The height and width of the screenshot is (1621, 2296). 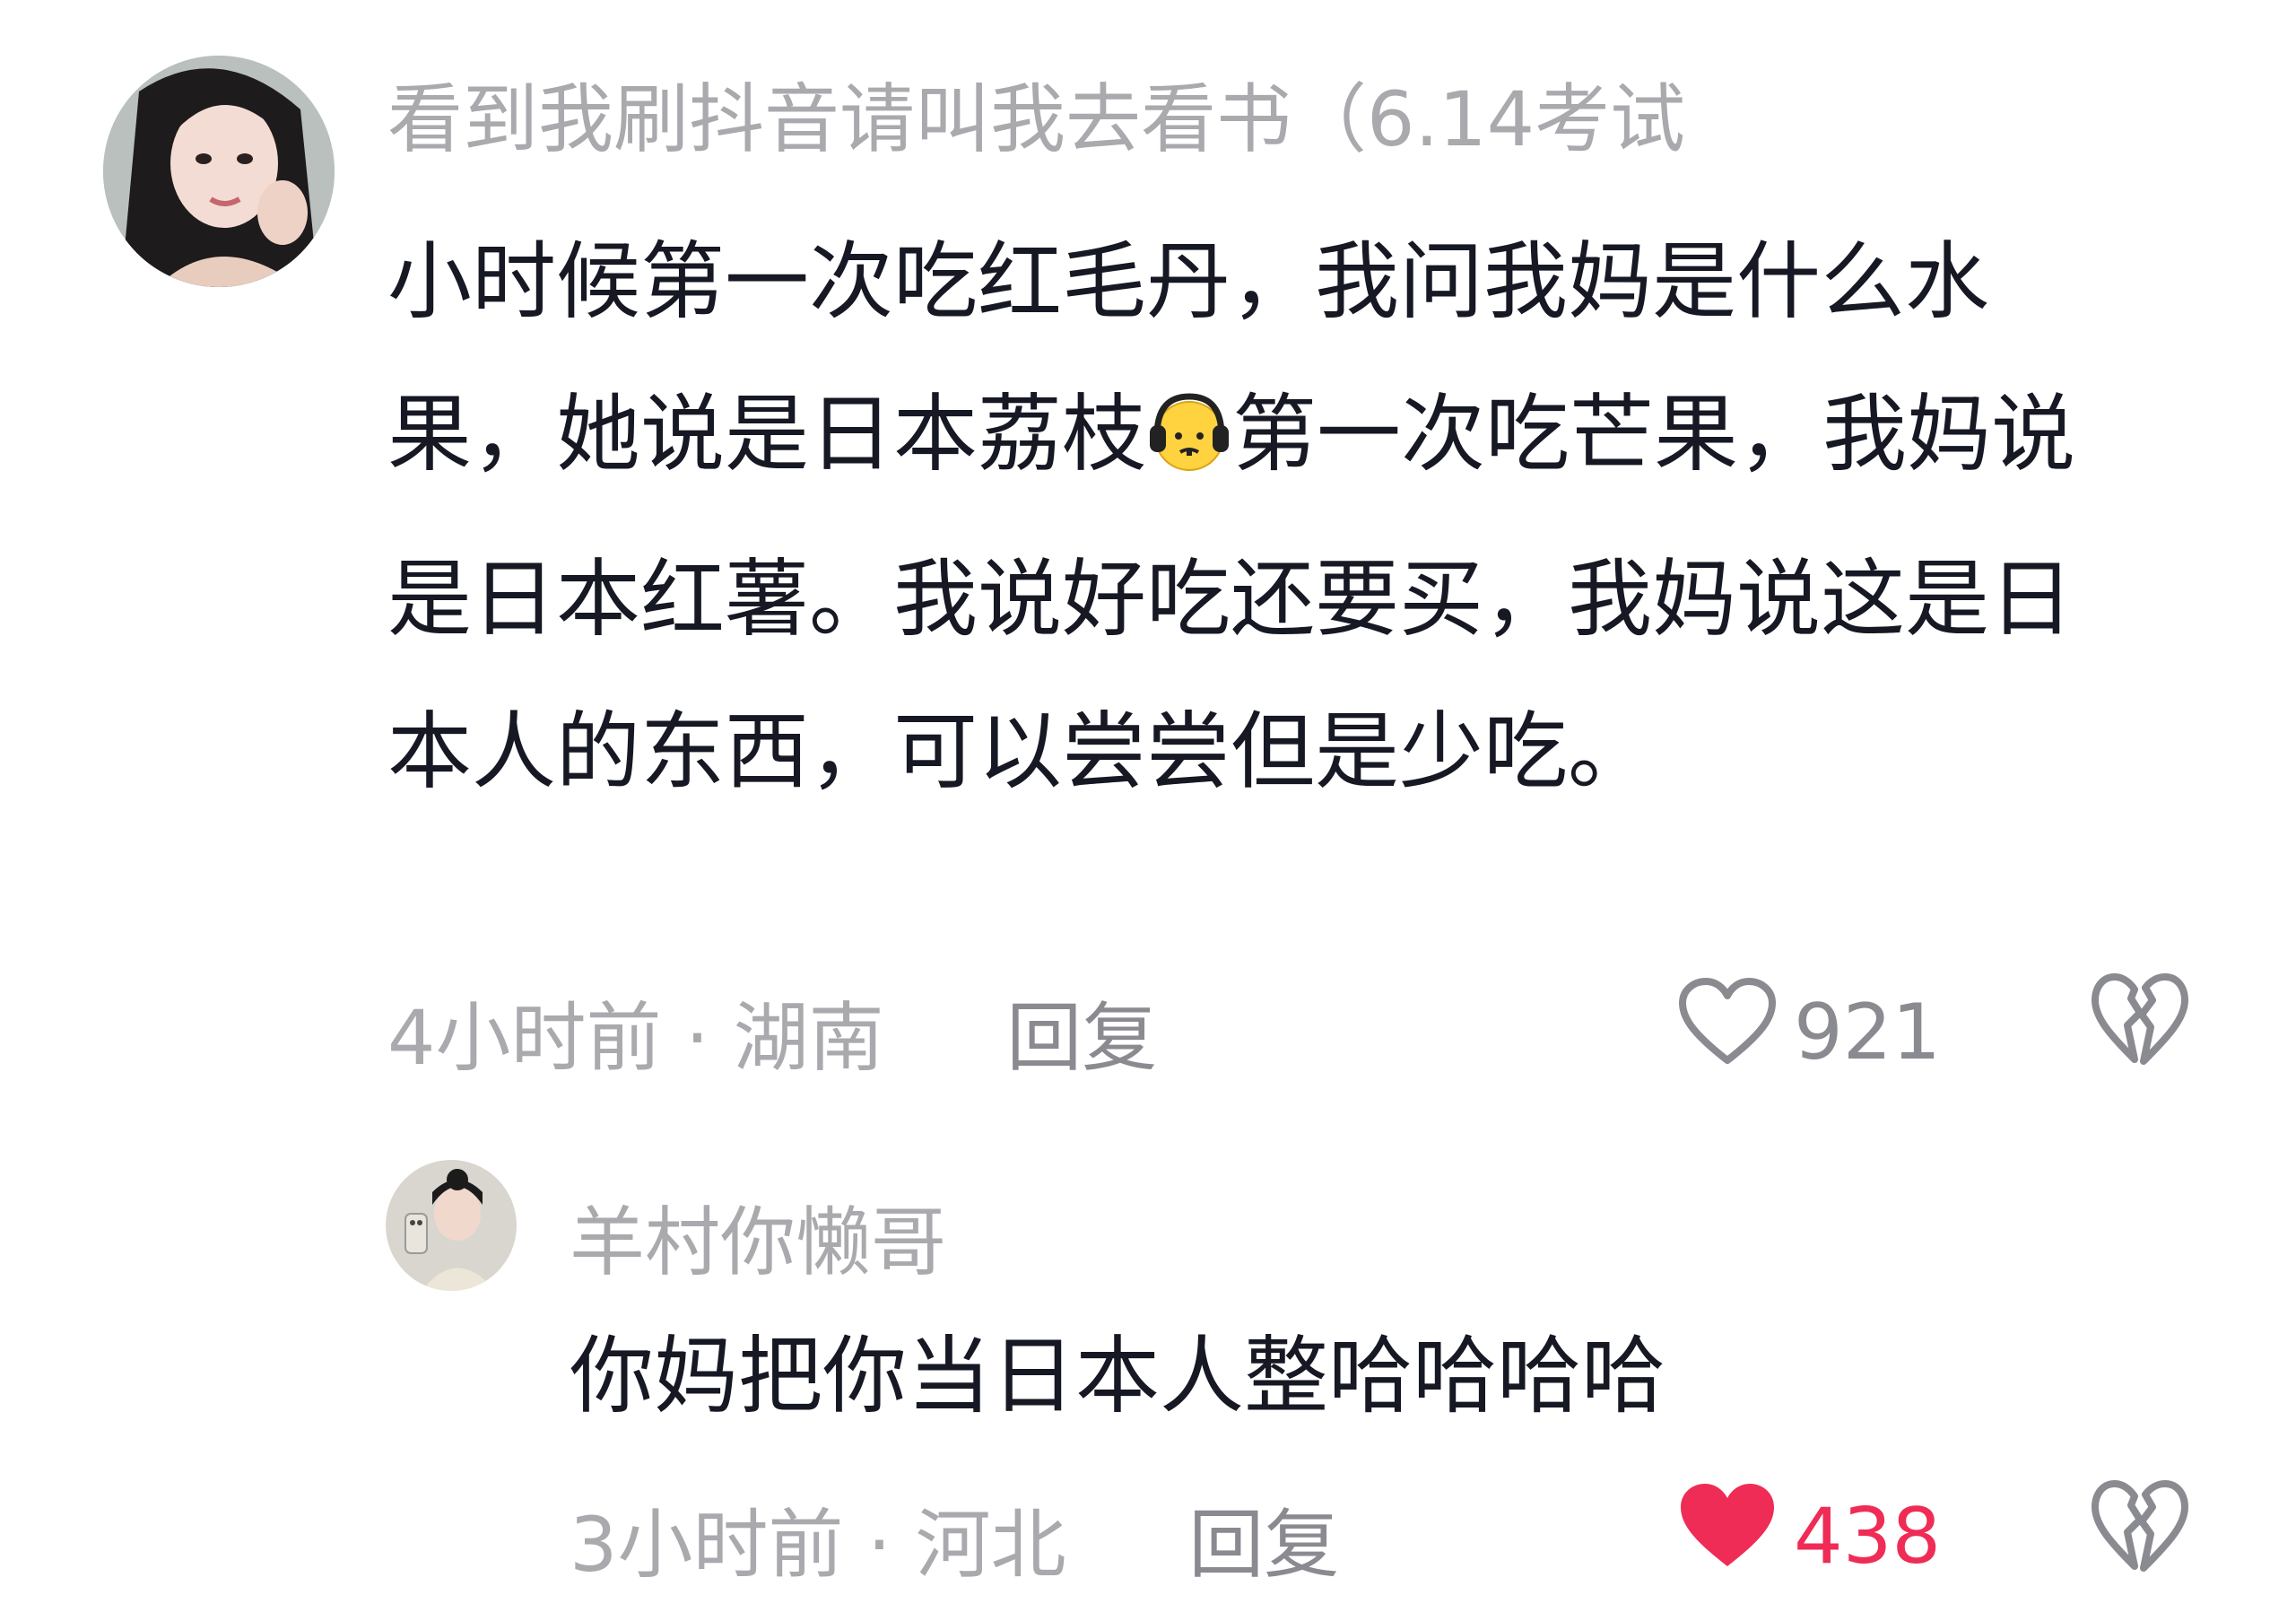 I want to click on reply-meta: 3小时前 · 河北 回复, so click(x=954, y=1539).